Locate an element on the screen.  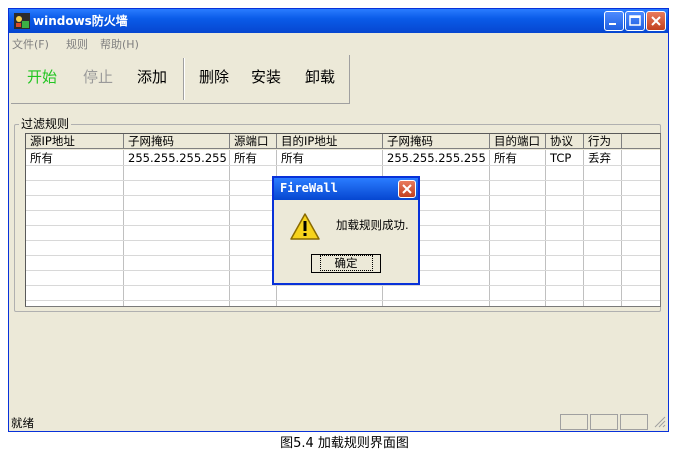
delete-button: 删除 is located at coordinates (214, 77).